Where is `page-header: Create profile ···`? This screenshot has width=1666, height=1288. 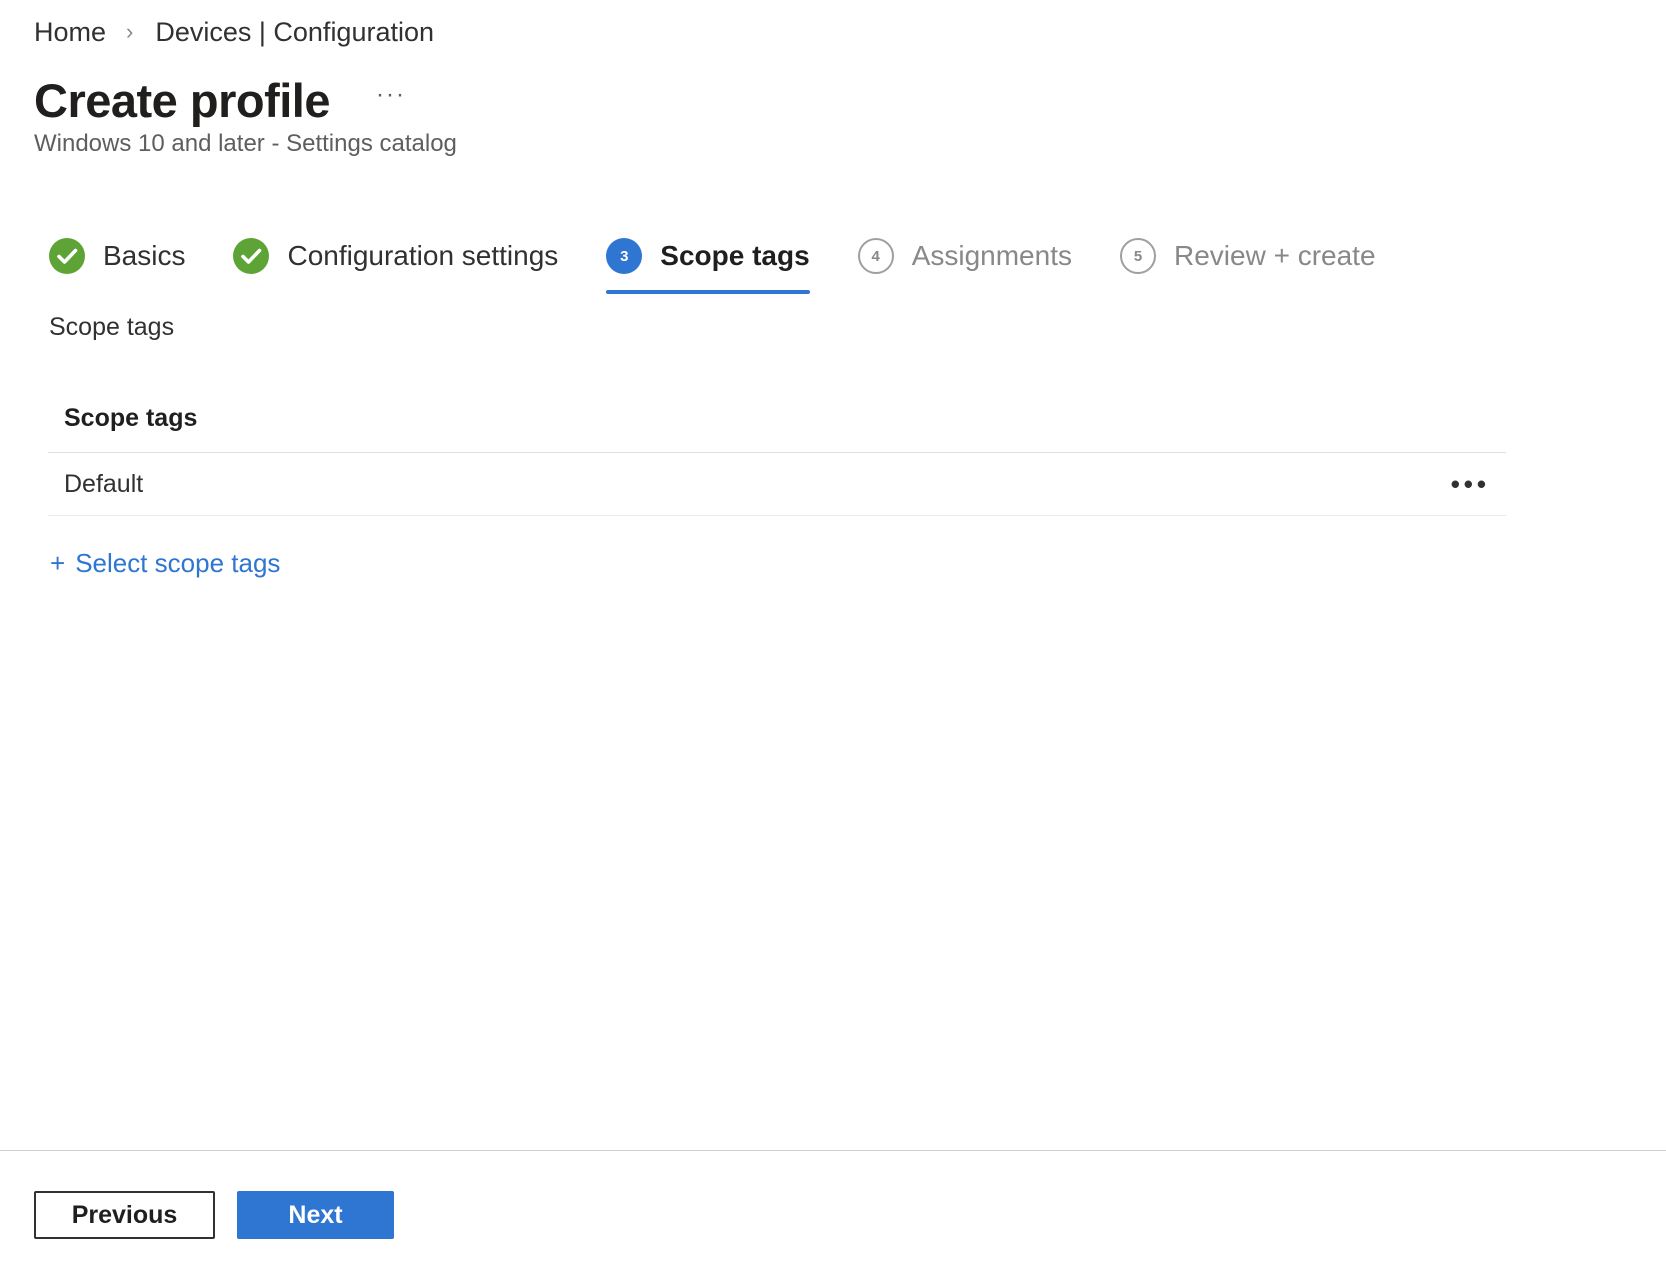
page-header: Create profile ··· is located at coordinates (220, 100).